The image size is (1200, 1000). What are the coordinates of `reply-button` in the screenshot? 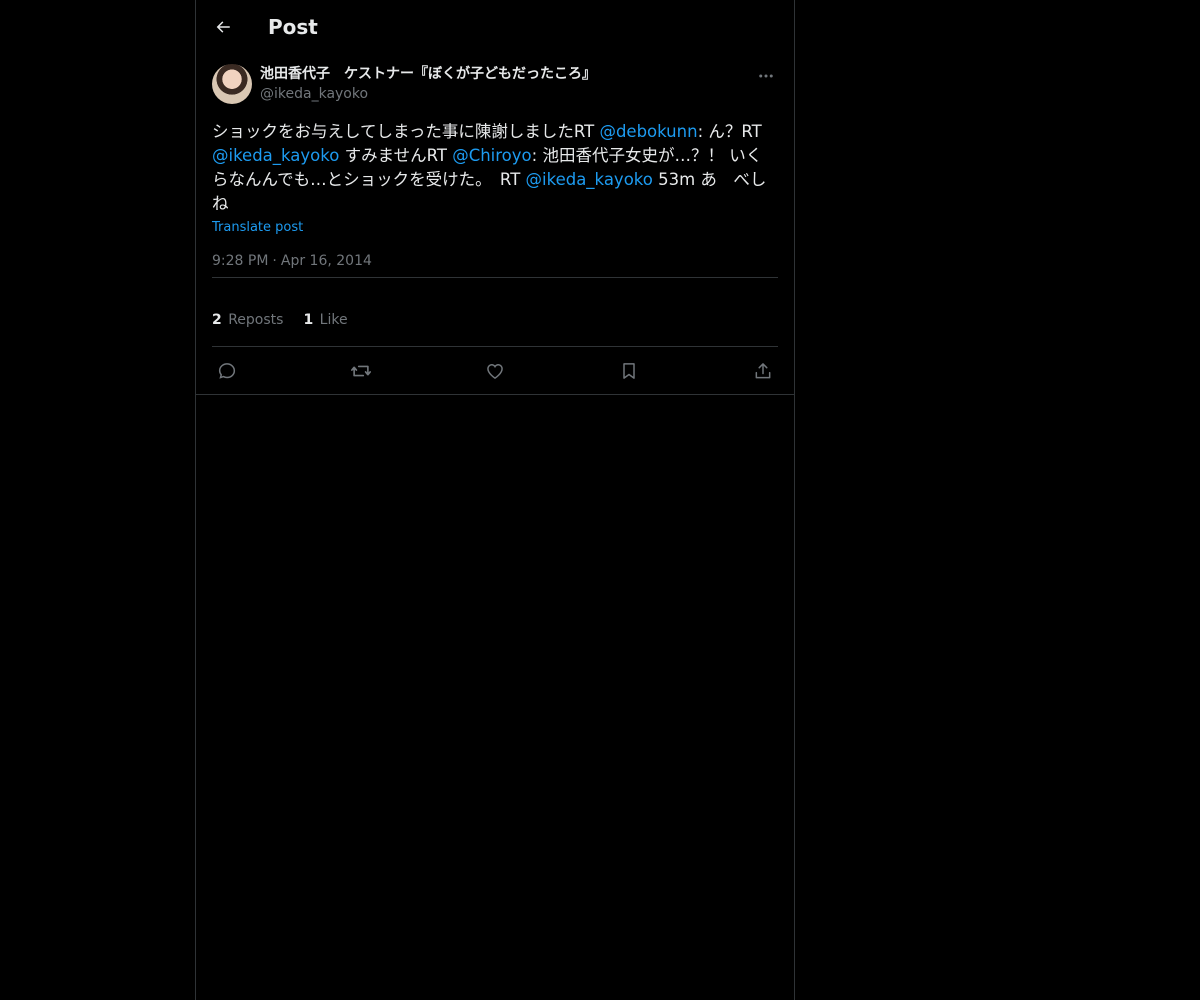 It's located at (227, 371).